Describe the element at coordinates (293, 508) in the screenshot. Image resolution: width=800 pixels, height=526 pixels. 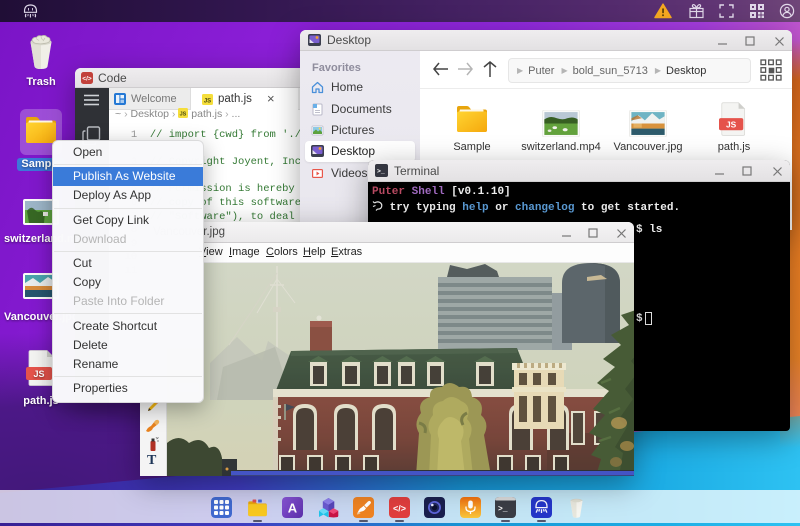
I see `svg-text: A` at that location.